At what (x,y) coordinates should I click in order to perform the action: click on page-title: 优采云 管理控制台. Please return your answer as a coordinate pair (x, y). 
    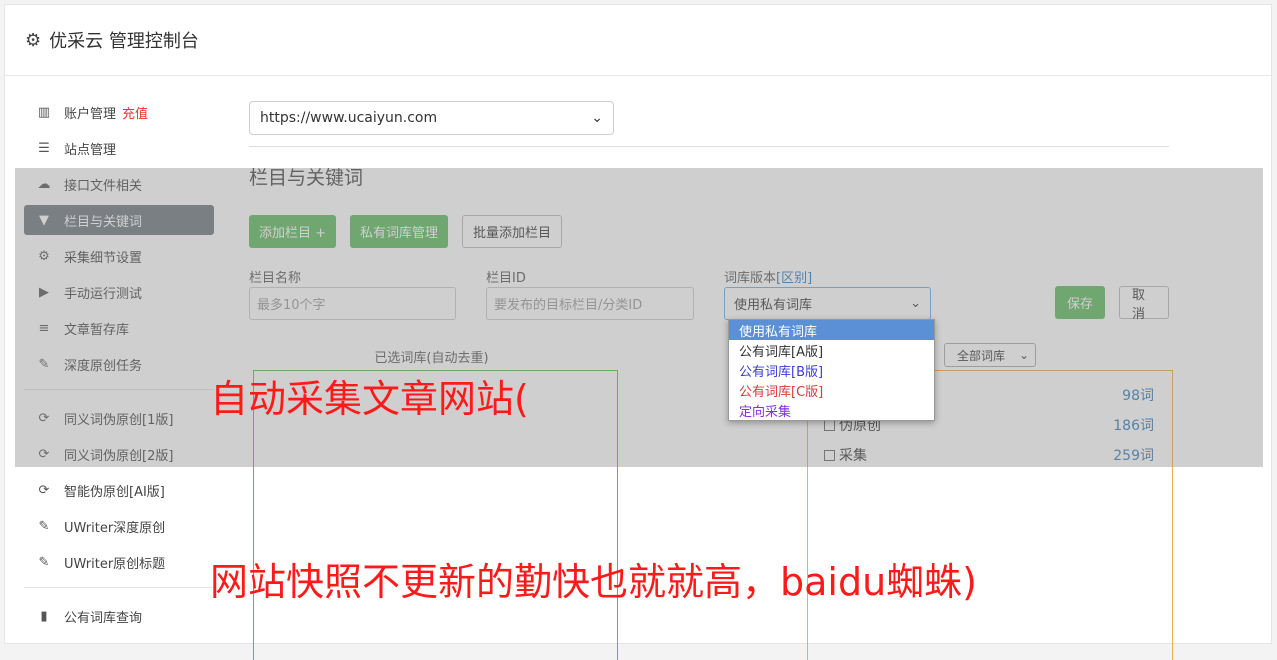
    Looking at the image, I should click on (124, 41).